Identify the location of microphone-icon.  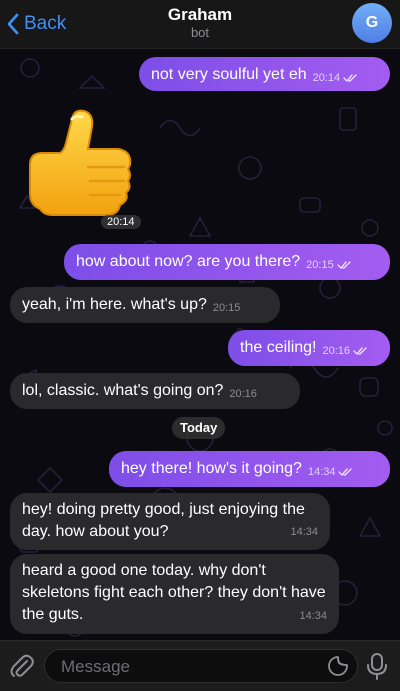
(377, 666).